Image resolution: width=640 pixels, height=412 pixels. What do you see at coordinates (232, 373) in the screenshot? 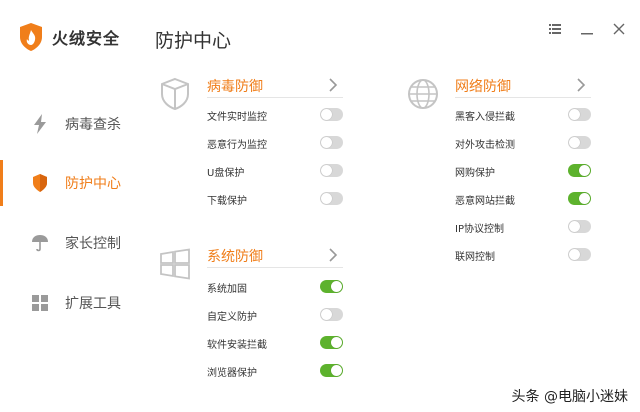
I see `setting-label: 浏览器保护` at bounding box center [232, 373].